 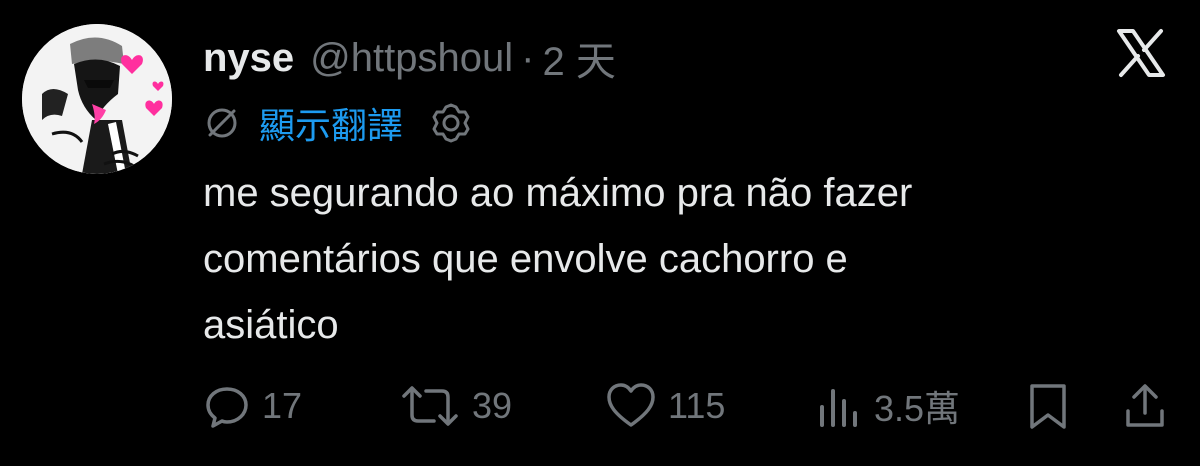 What do you see at coordinates (430, 406) in the screenshot?
I see `retweet-icon` at bounding box center [430, 406].